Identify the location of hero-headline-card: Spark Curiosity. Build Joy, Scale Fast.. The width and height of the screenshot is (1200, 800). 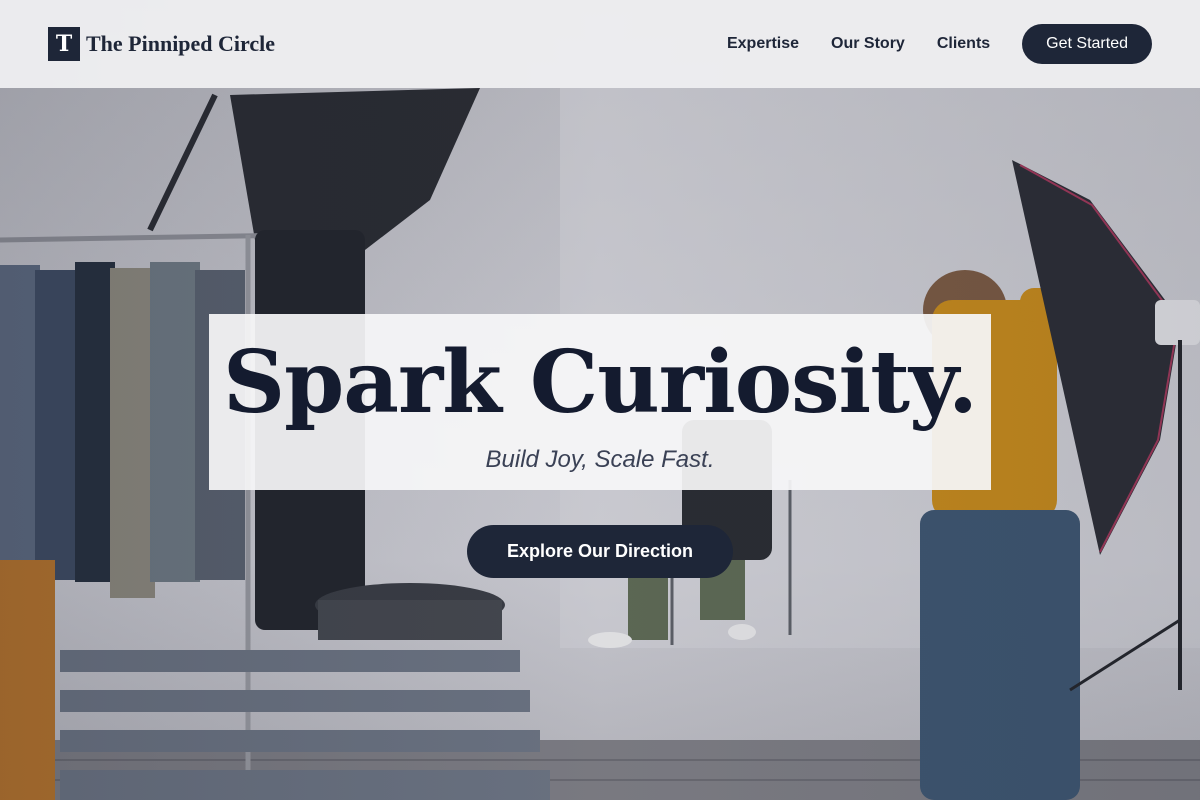
(600, 402).